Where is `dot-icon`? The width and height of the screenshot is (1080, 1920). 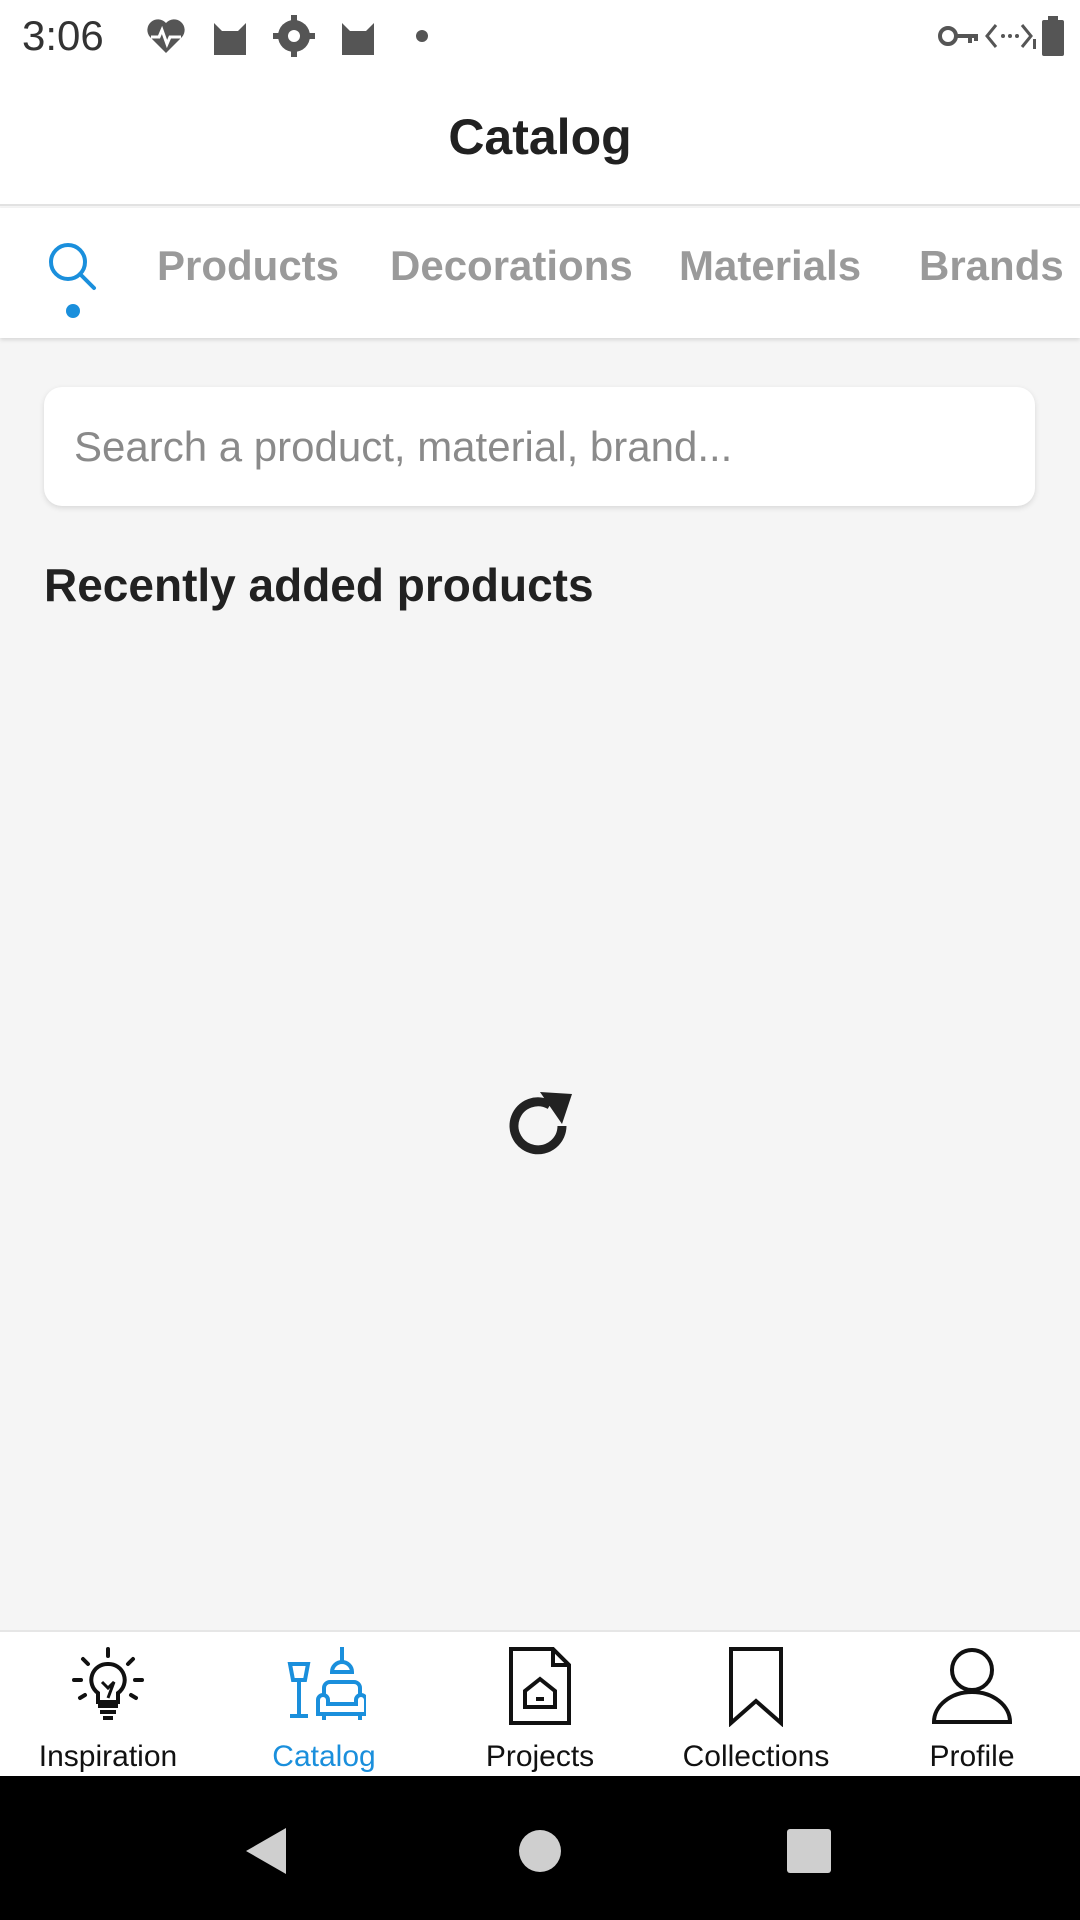
dot-icon is located at coordinates (422, 36).